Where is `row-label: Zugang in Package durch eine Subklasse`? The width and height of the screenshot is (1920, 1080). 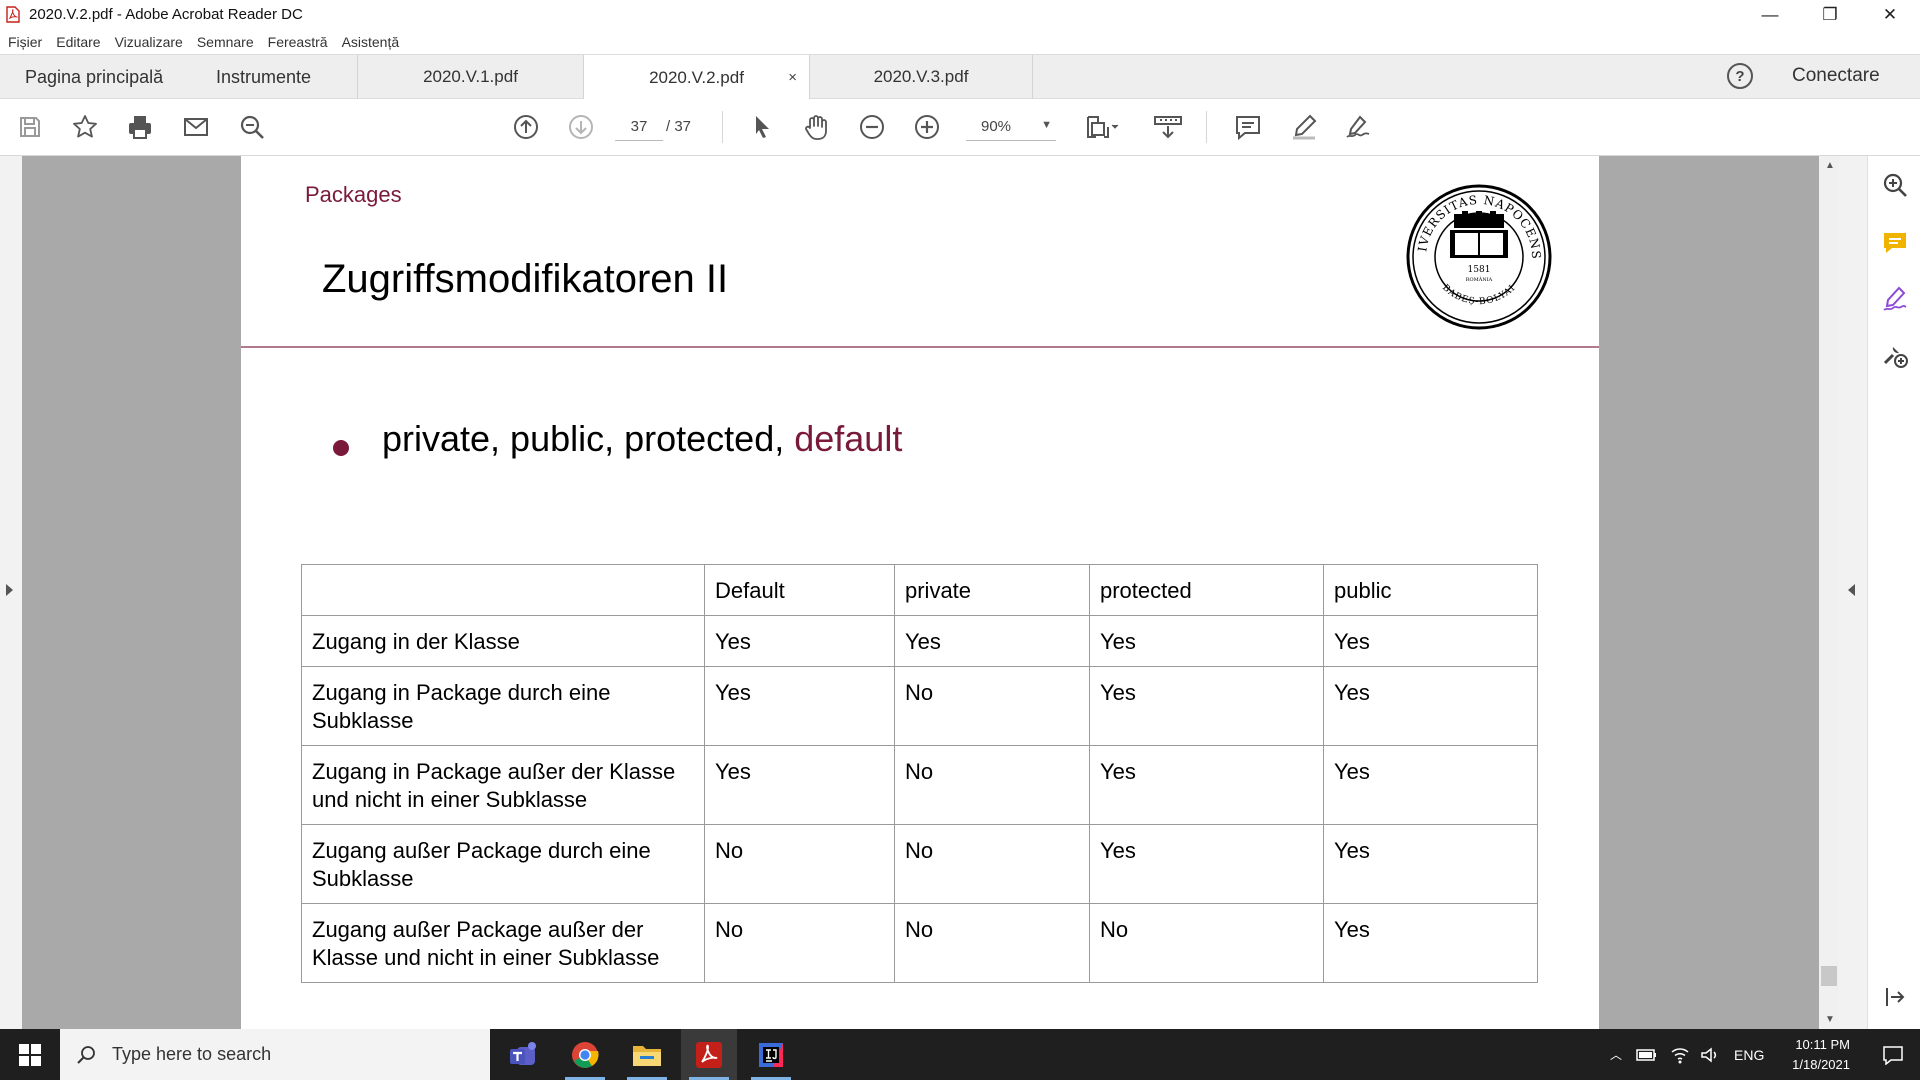 row-label: Zugang in Package durch eine Subklasse is located at coordinates (503, 706).